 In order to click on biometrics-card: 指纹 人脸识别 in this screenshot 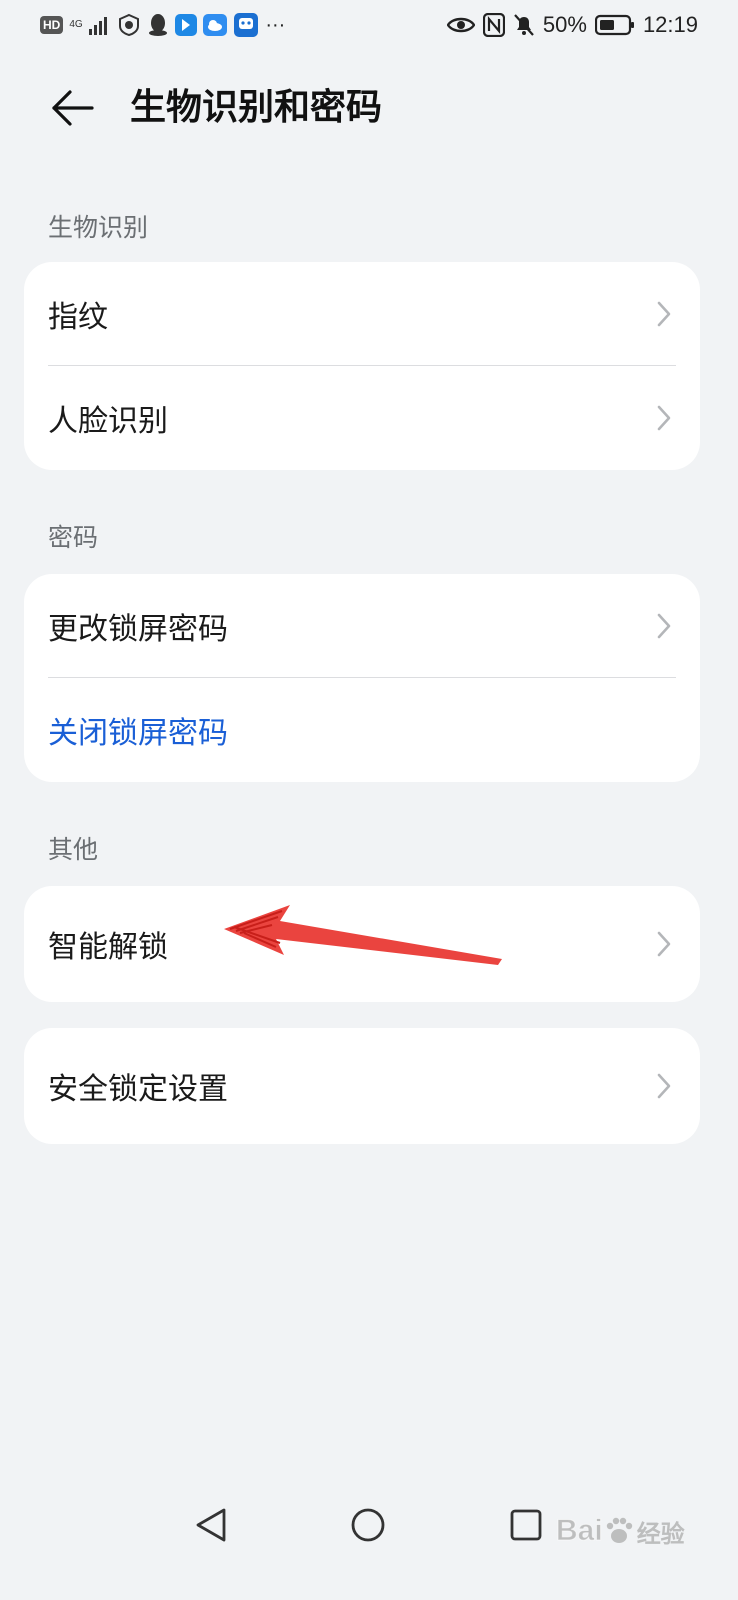, I will do `click(362, 366)`.